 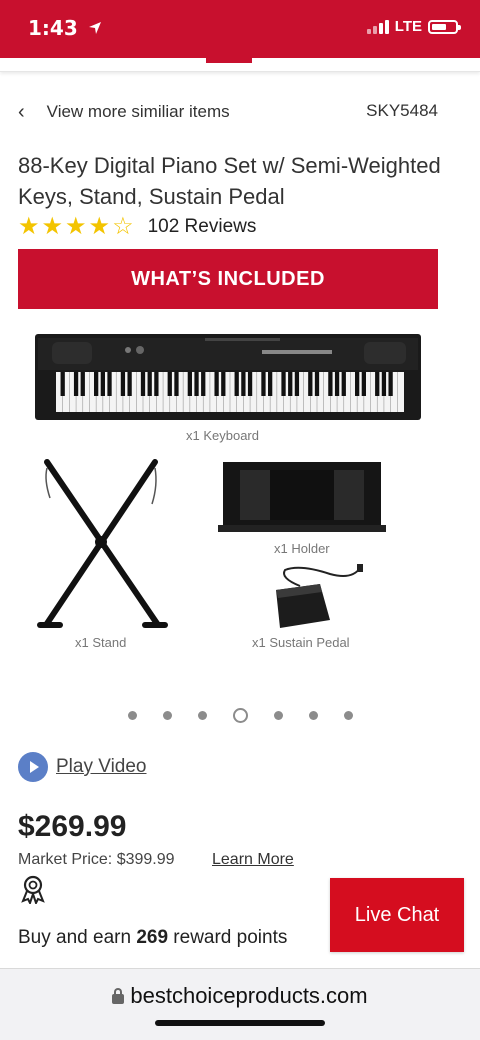 What do you see at coordinates (228, 377) in the screenshot?
I see `keyboard-illustration` at bounding box center [228, 377].